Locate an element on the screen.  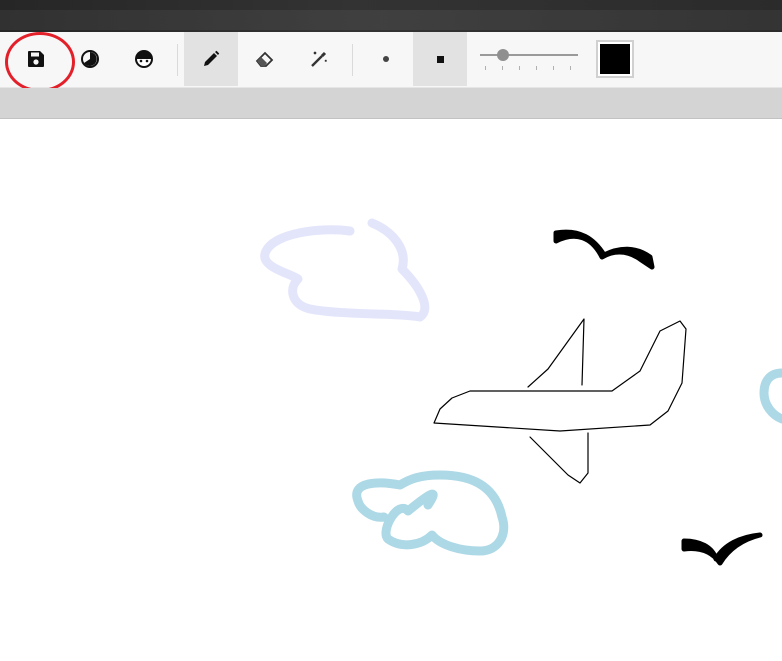
magic-wand-button is located at coordinates (319, 59).